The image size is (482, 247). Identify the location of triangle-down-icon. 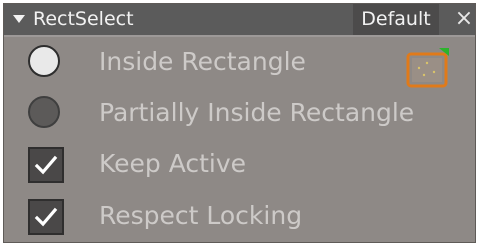
(19, 19).